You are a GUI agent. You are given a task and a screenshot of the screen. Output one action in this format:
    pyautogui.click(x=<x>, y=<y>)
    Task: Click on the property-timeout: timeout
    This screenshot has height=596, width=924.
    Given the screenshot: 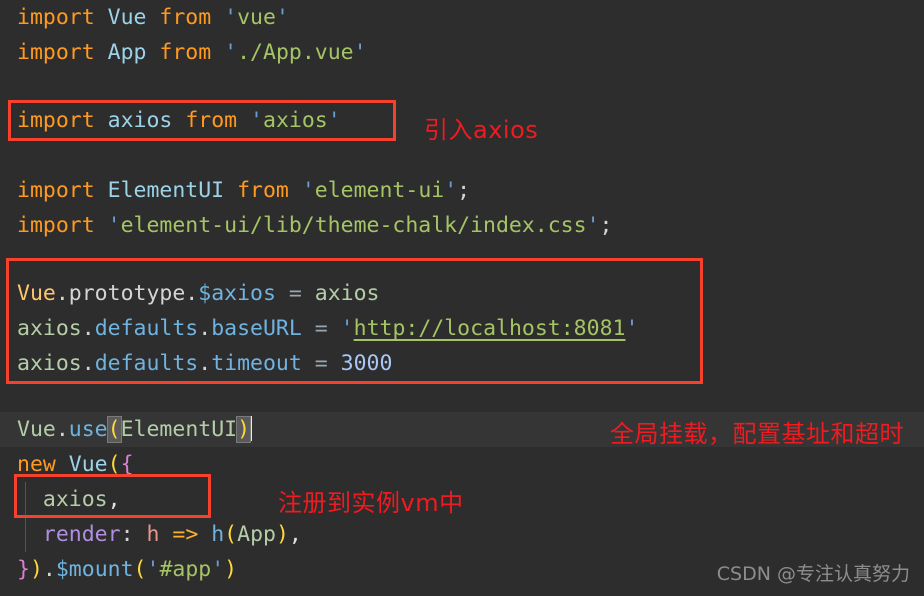 What is the action you would take?
    pyautogui.click(x=256, y=363)
    